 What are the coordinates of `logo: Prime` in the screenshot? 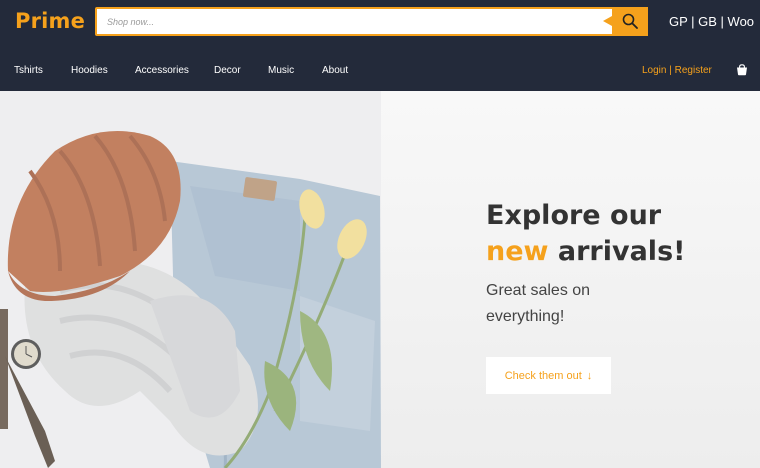 It's located at (50, 21).